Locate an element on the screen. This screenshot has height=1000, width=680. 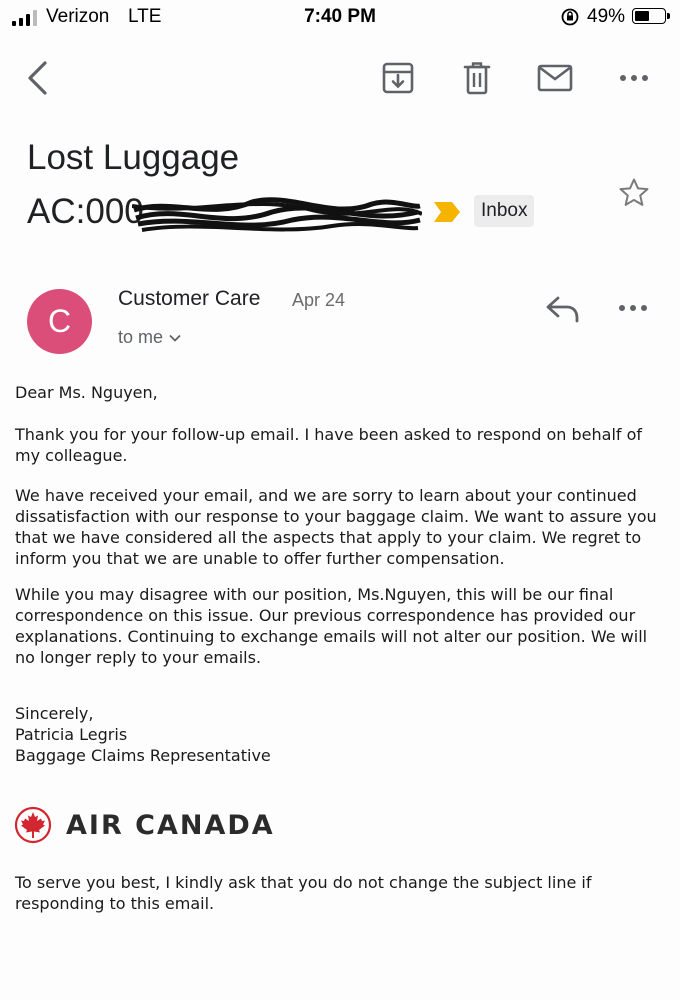
signer-name: Patricia Legris is located at coordinates (71, 734).